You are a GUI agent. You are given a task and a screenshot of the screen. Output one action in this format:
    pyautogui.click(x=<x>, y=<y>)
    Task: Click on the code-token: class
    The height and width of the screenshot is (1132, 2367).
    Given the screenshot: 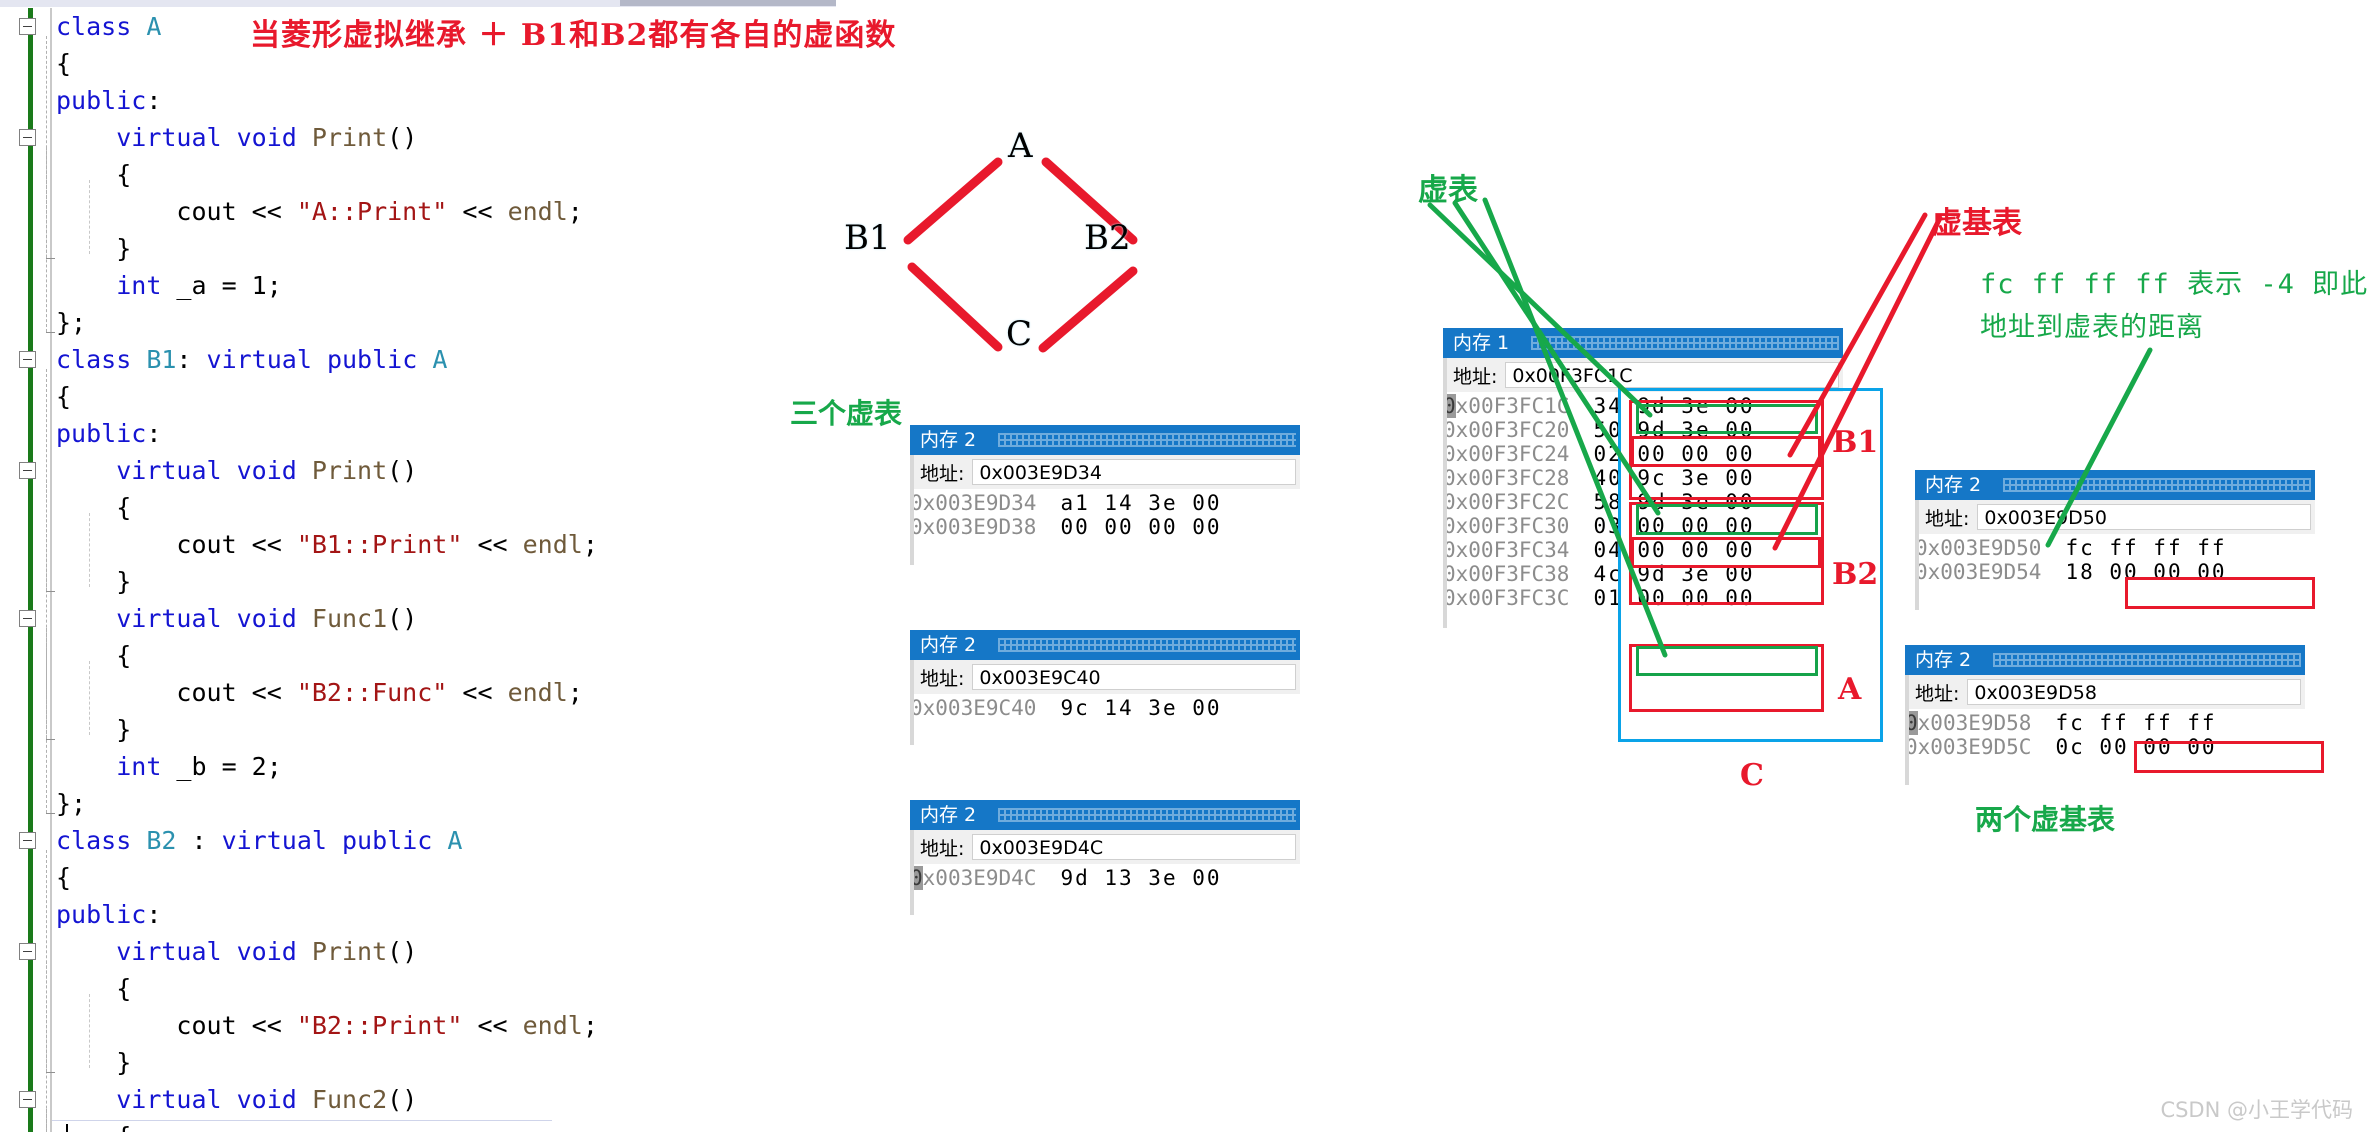 What is the action you would take?
    pyautogui.click(x=101, y=26)
    